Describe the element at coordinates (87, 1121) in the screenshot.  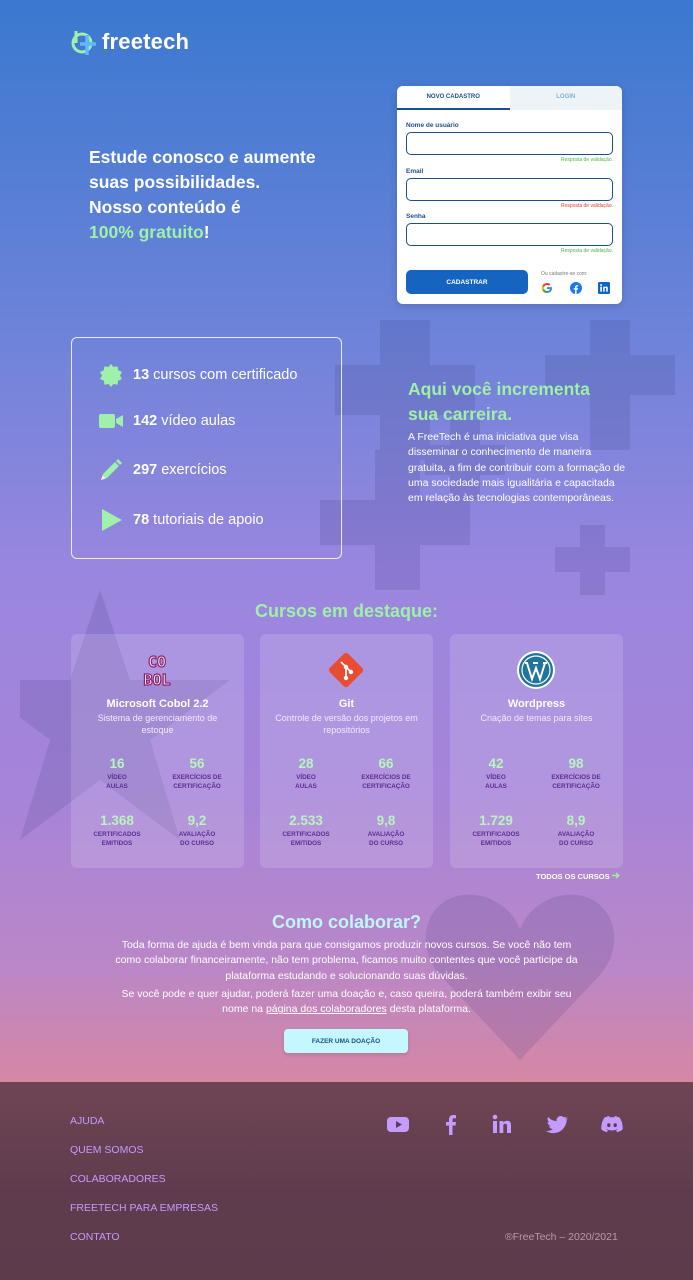
I see `footer-link-help: AJUDA` at that location.